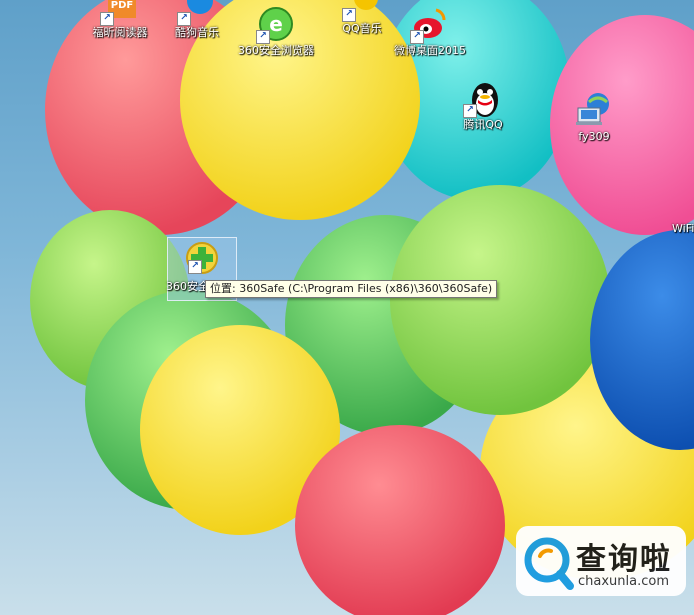  What do you see at coordinates (276, 50) in the screenshot?
I see `icon-label: 360安全浏览器` at bounding box center [276, 50].